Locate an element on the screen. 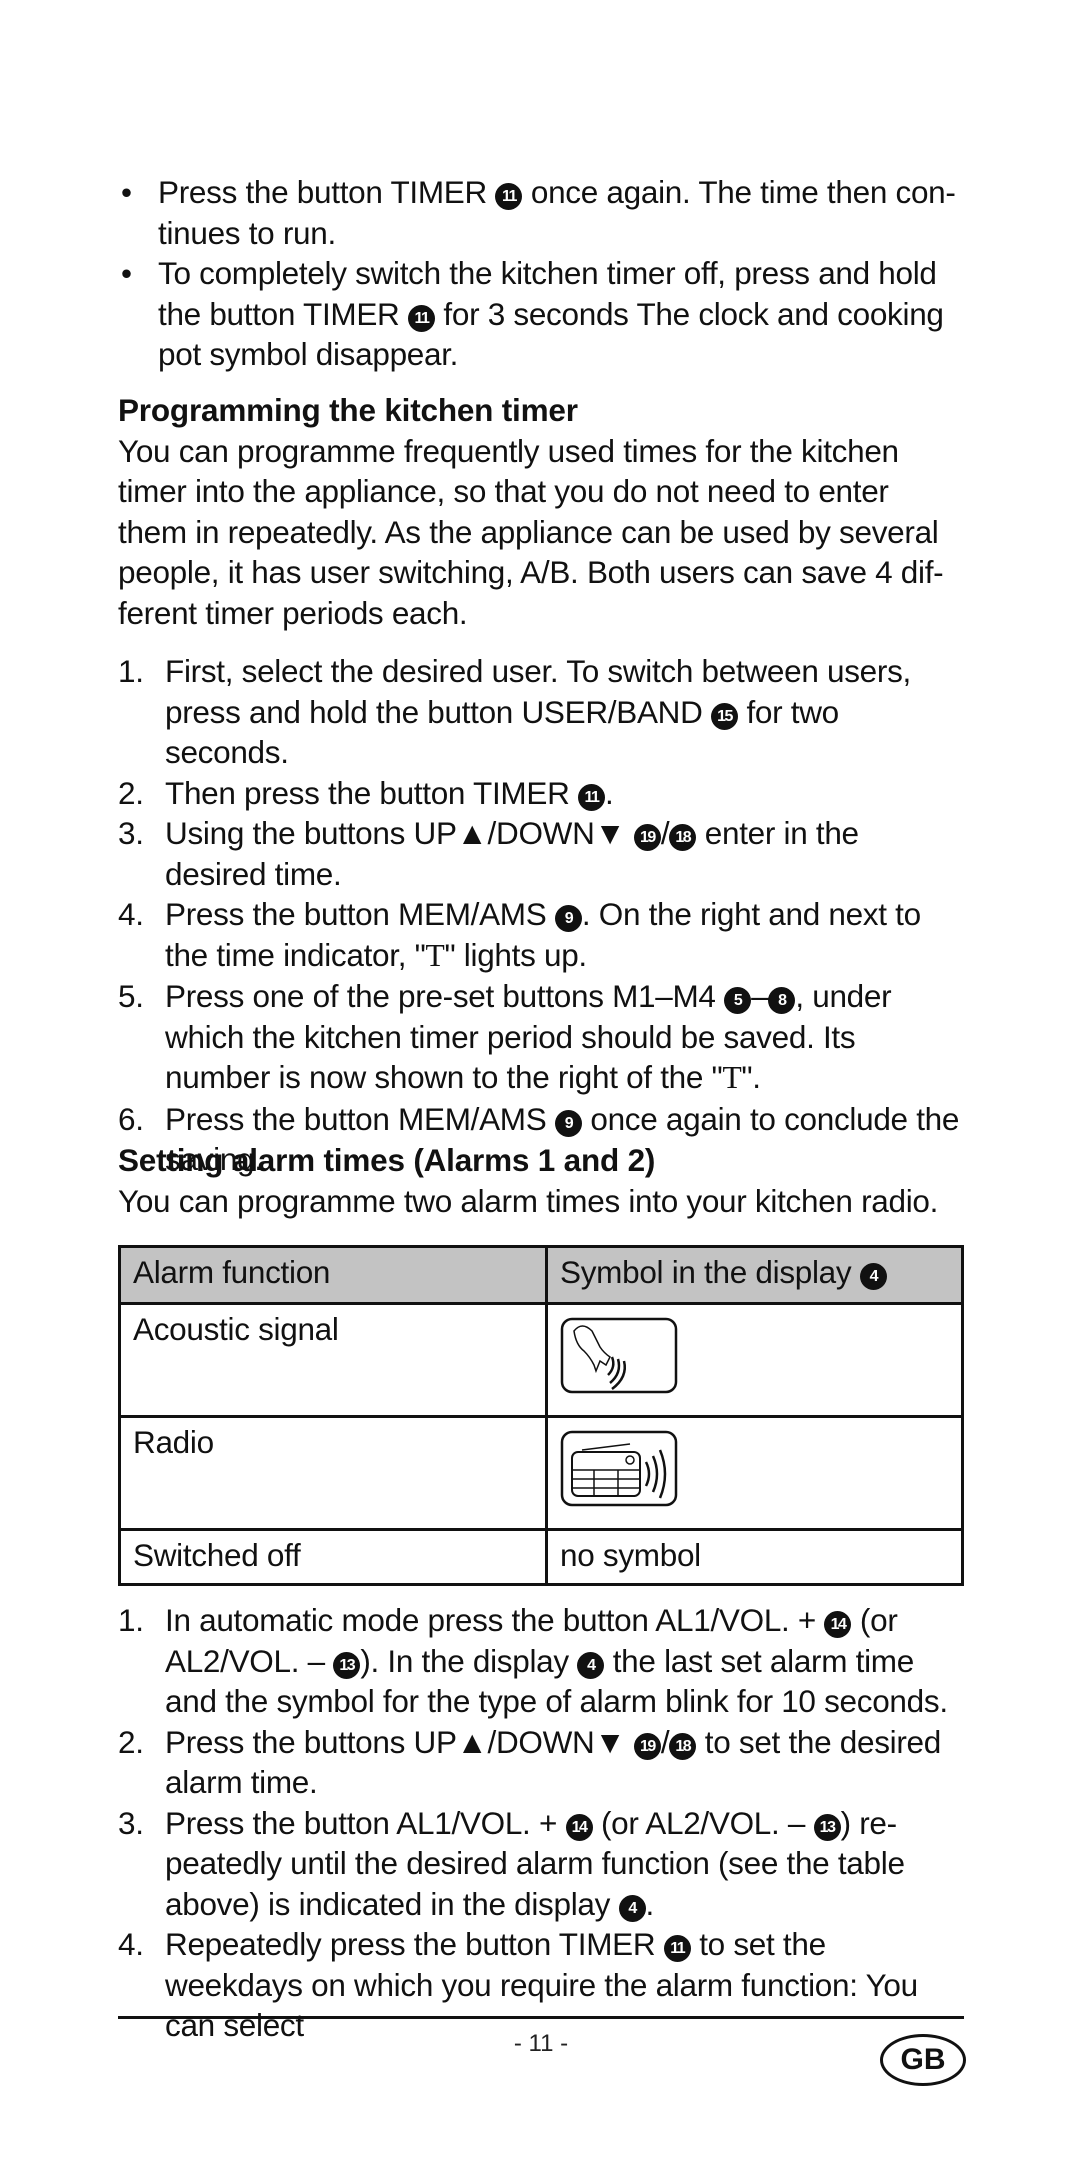 This screenshot has width=1080, height=2172. step-item: 2. Then press the button TIMER 11. is located at coordinates (366, 792).